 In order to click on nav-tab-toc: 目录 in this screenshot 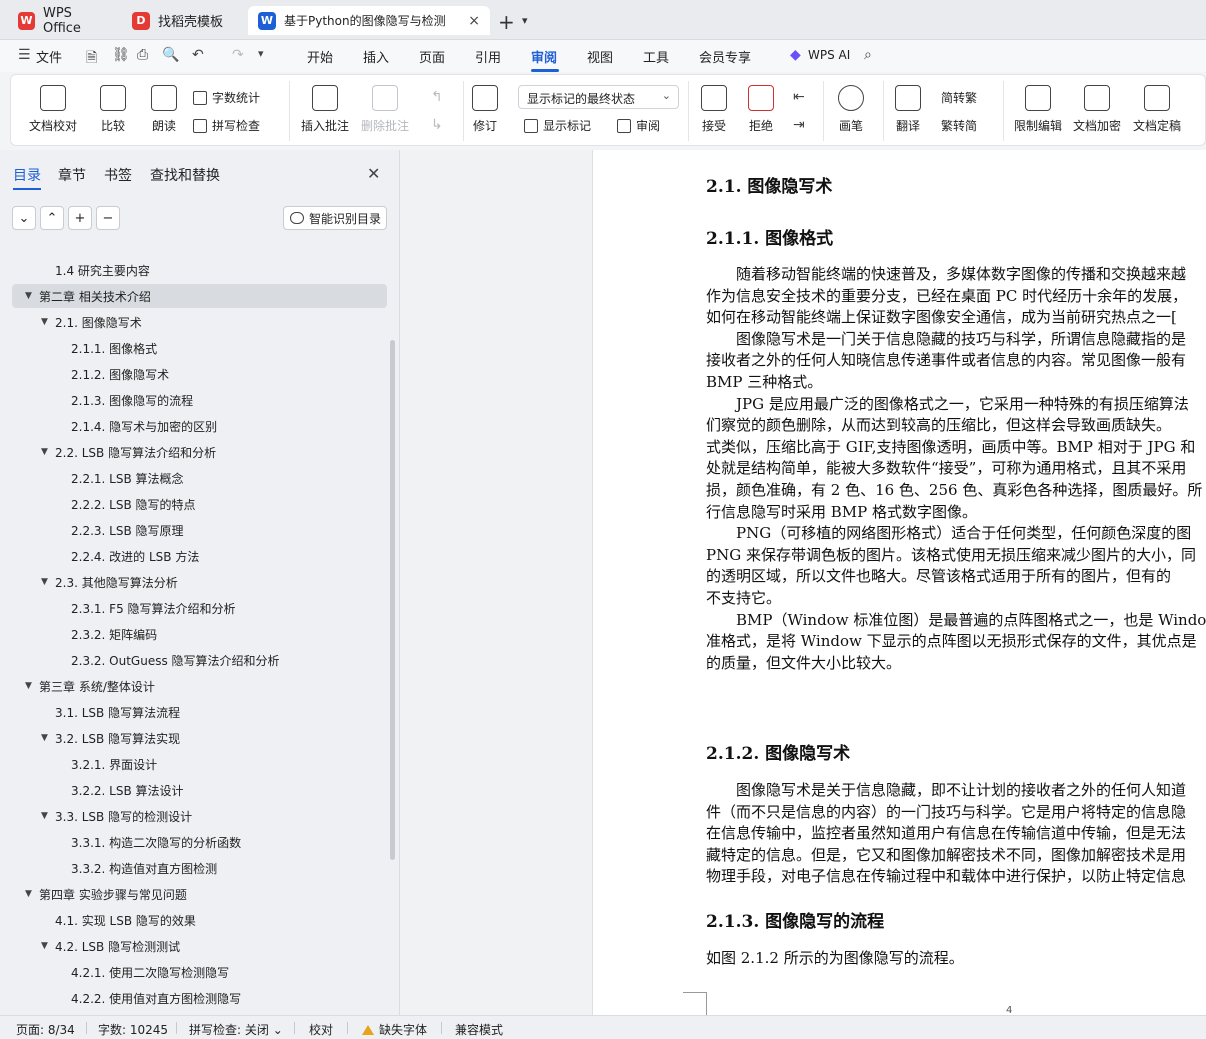, I will do `click(27, 175)`.